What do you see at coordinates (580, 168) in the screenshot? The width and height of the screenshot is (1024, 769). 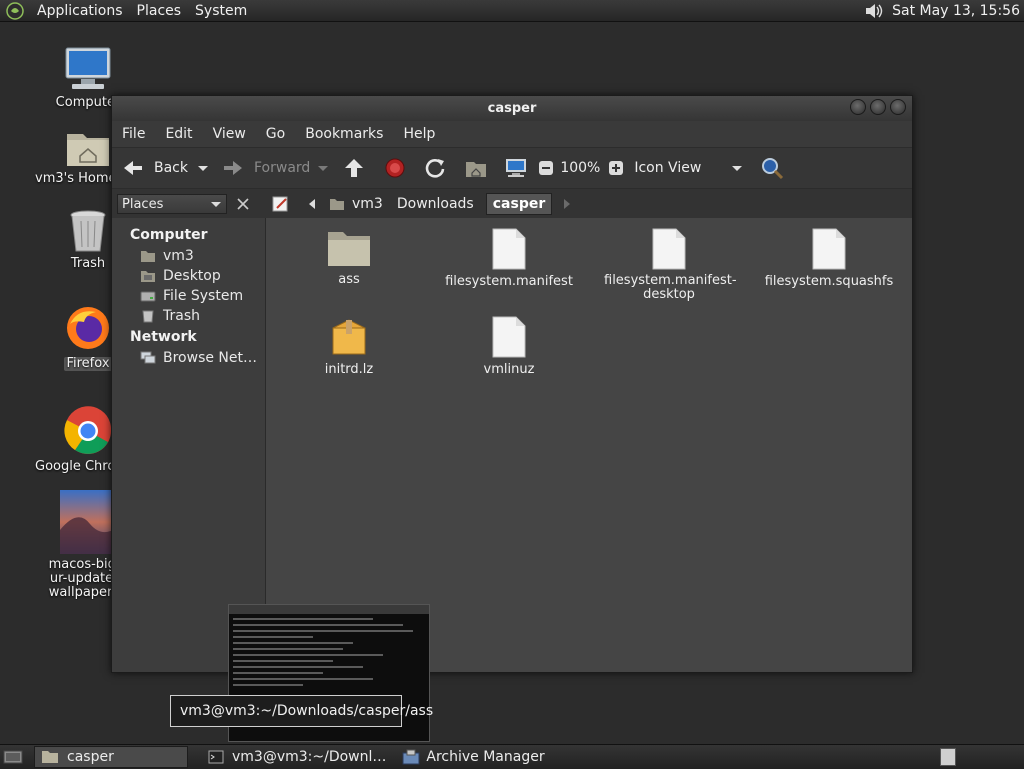 I see `zoom-level: 100%` at bounding box center [580, 168].